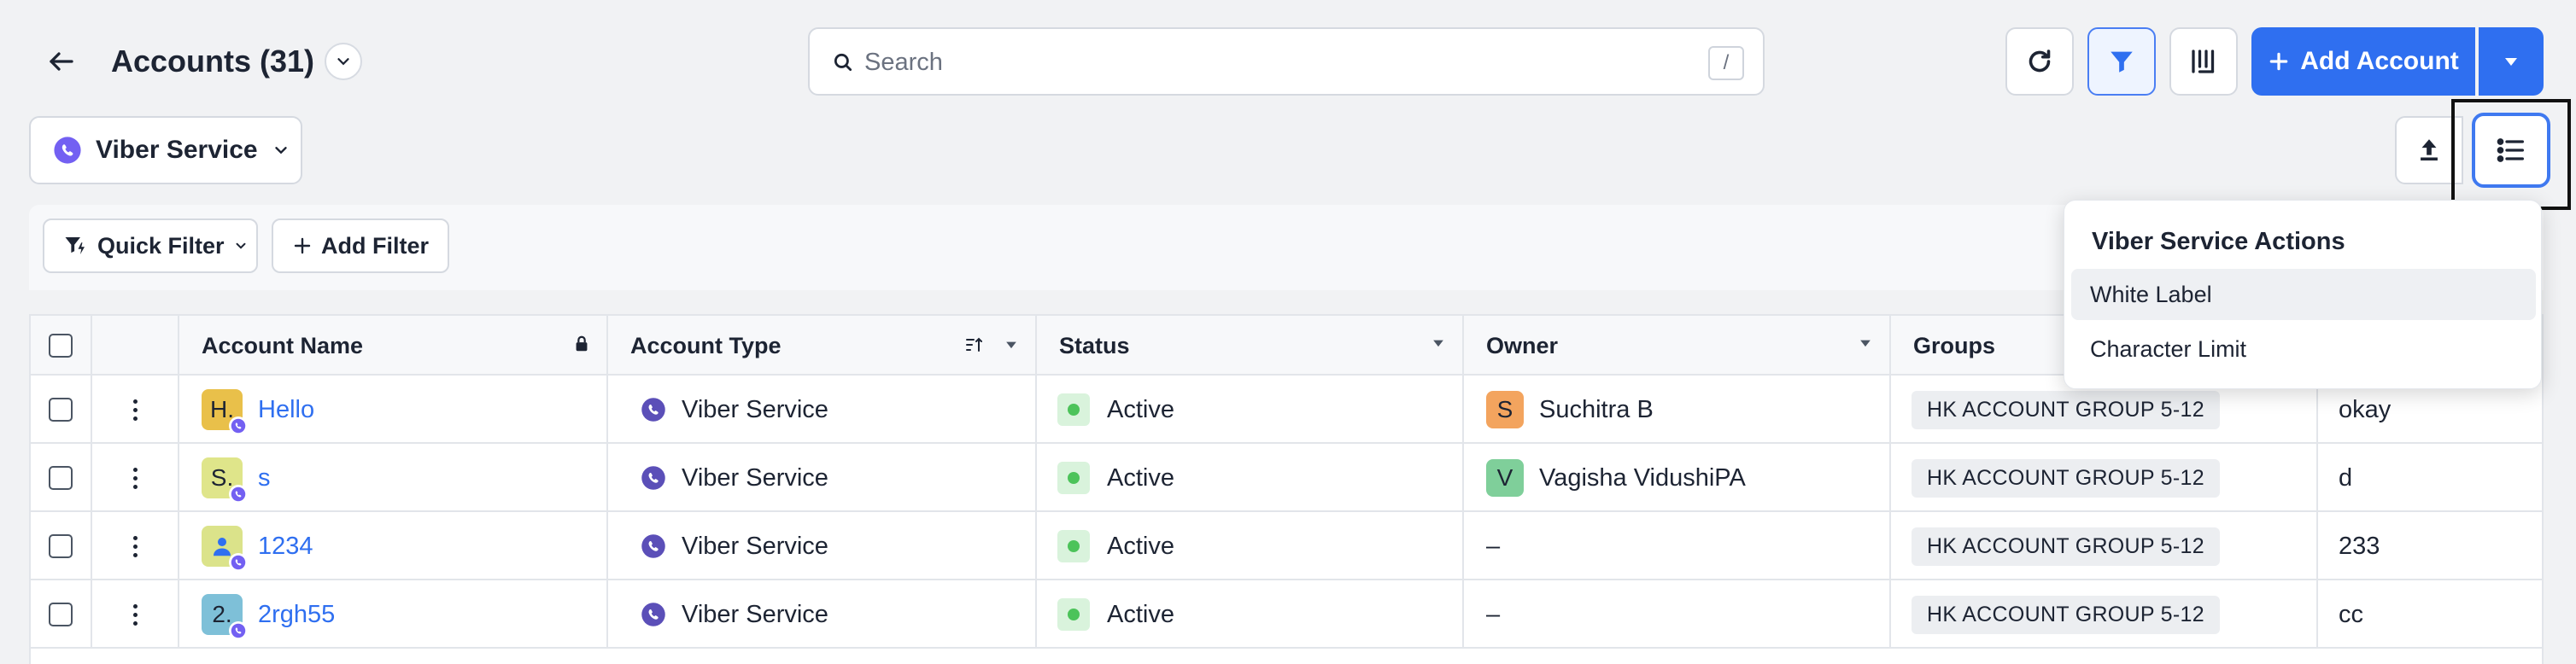 Image resolution: width=2576 pixels, height=664 pixels. I want to click on filter-icon, so click(2122, 62).